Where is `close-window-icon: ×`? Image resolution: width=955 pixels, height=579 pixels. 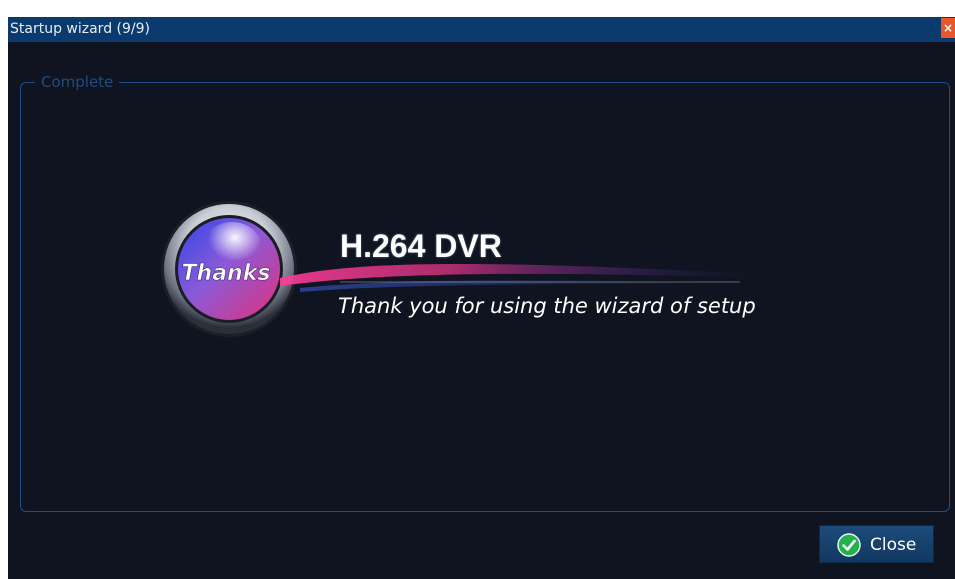 close-window-icon: × is located at coordinates (948, 28).